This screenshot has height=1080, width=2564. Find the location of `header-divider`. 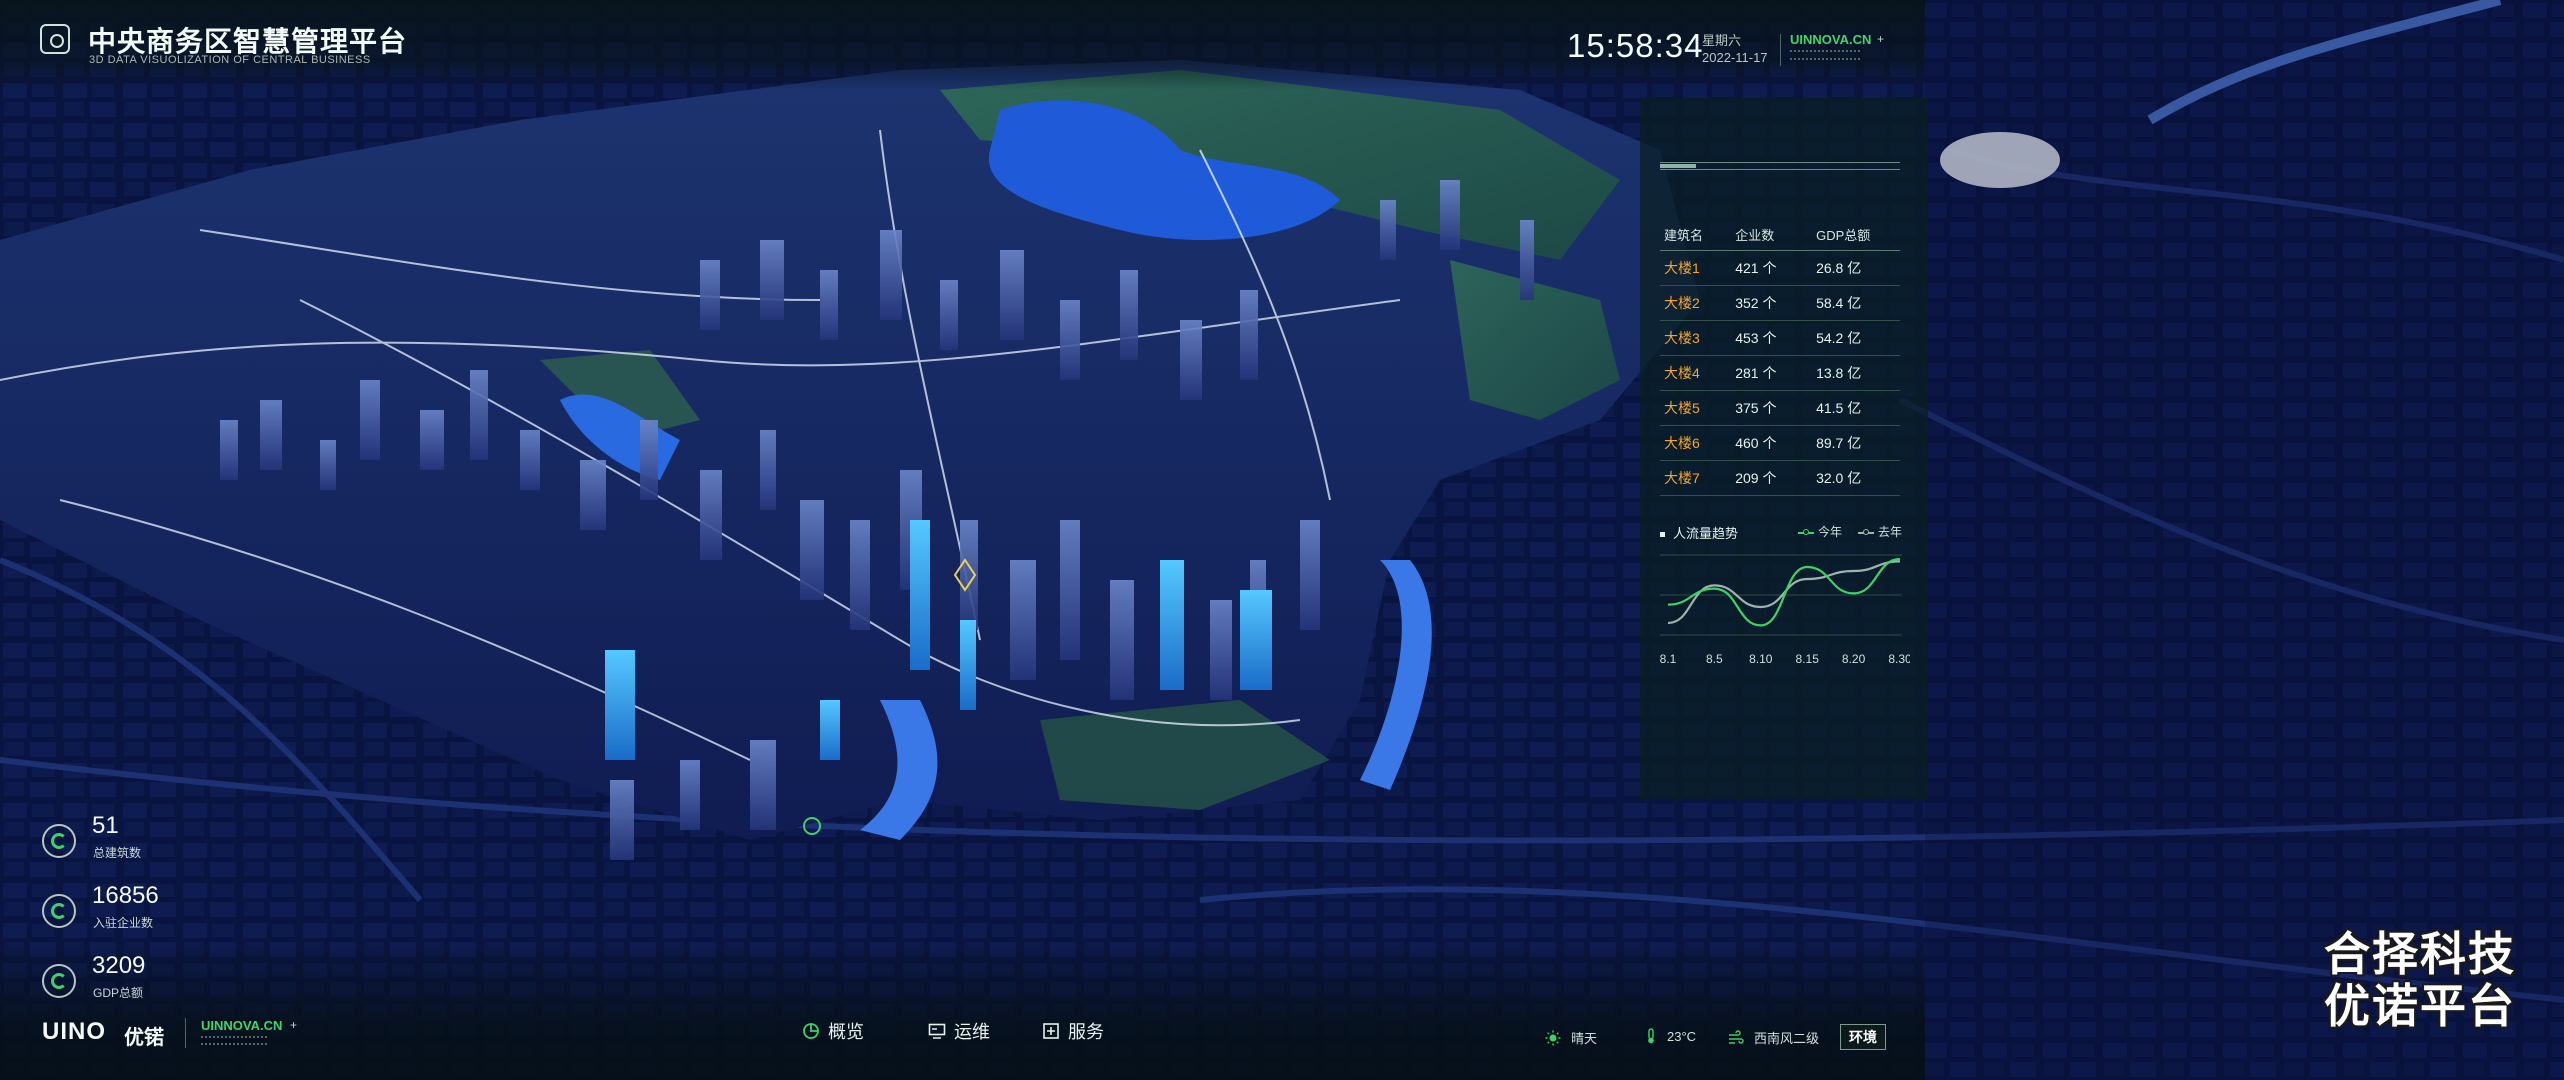

header-divider is located at coordinates (1780, 50).